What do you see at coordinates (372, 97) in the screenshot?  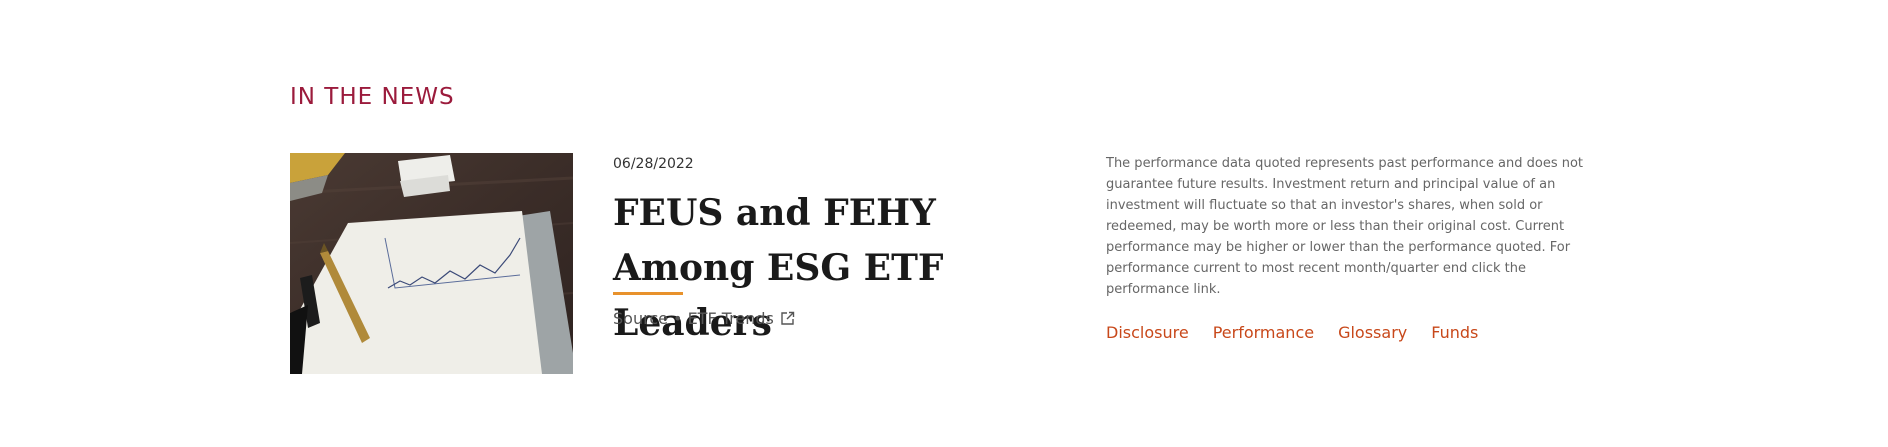 I see `section-title: IN THE NEWS` at bounding box center [372, 97].